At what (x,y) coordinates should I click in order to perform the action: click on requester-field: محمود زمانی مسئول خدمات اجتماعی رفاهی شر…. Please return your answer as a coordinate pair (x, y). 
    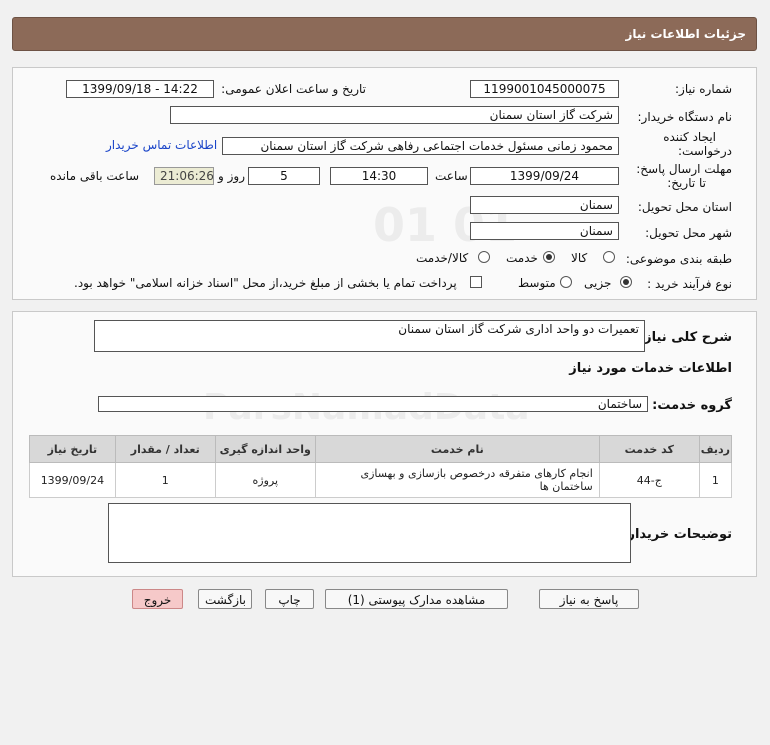
    Looking at the image, I should click on (420, 146).